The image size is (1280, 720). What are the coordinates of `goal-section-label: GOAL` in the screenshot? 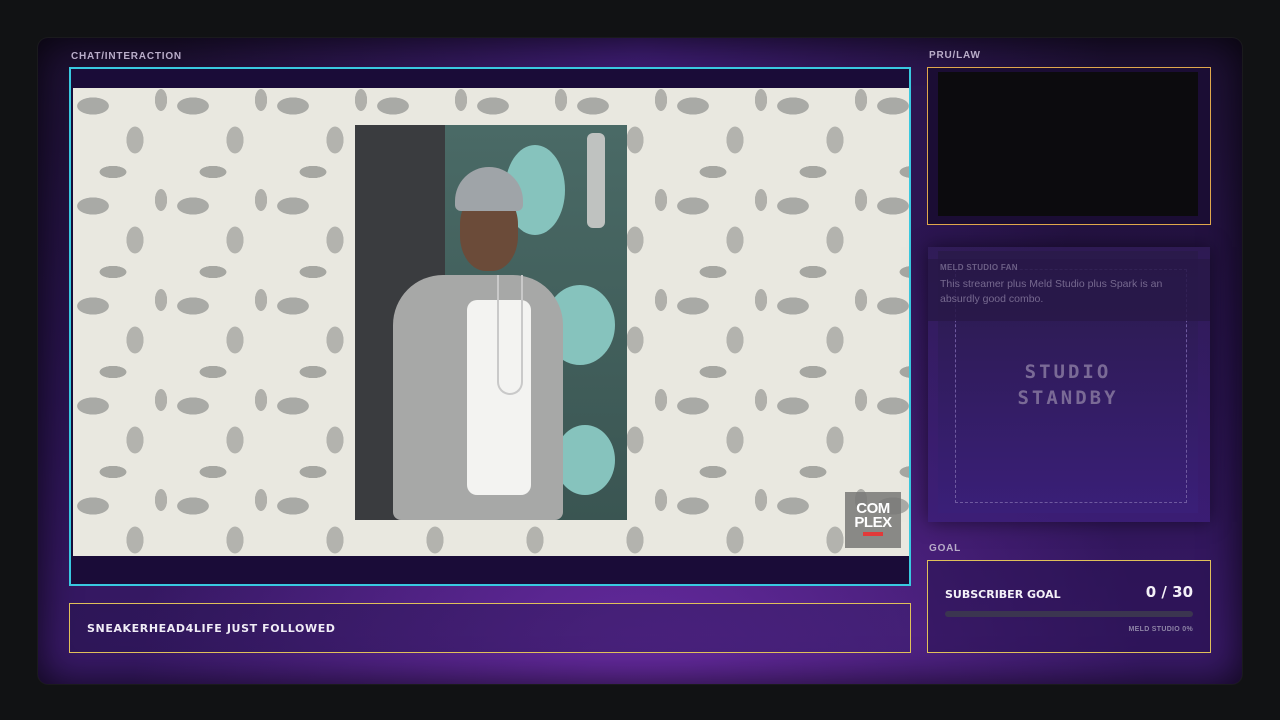 It's located at (945, 548).